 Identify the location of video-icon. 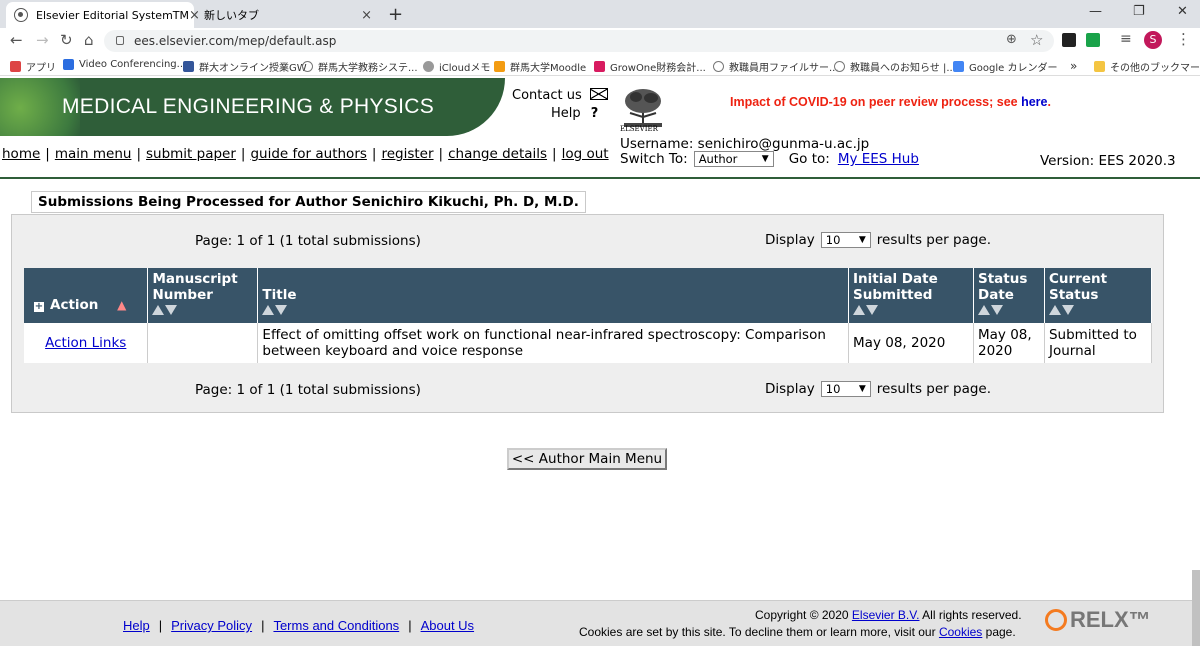
(68, 64).